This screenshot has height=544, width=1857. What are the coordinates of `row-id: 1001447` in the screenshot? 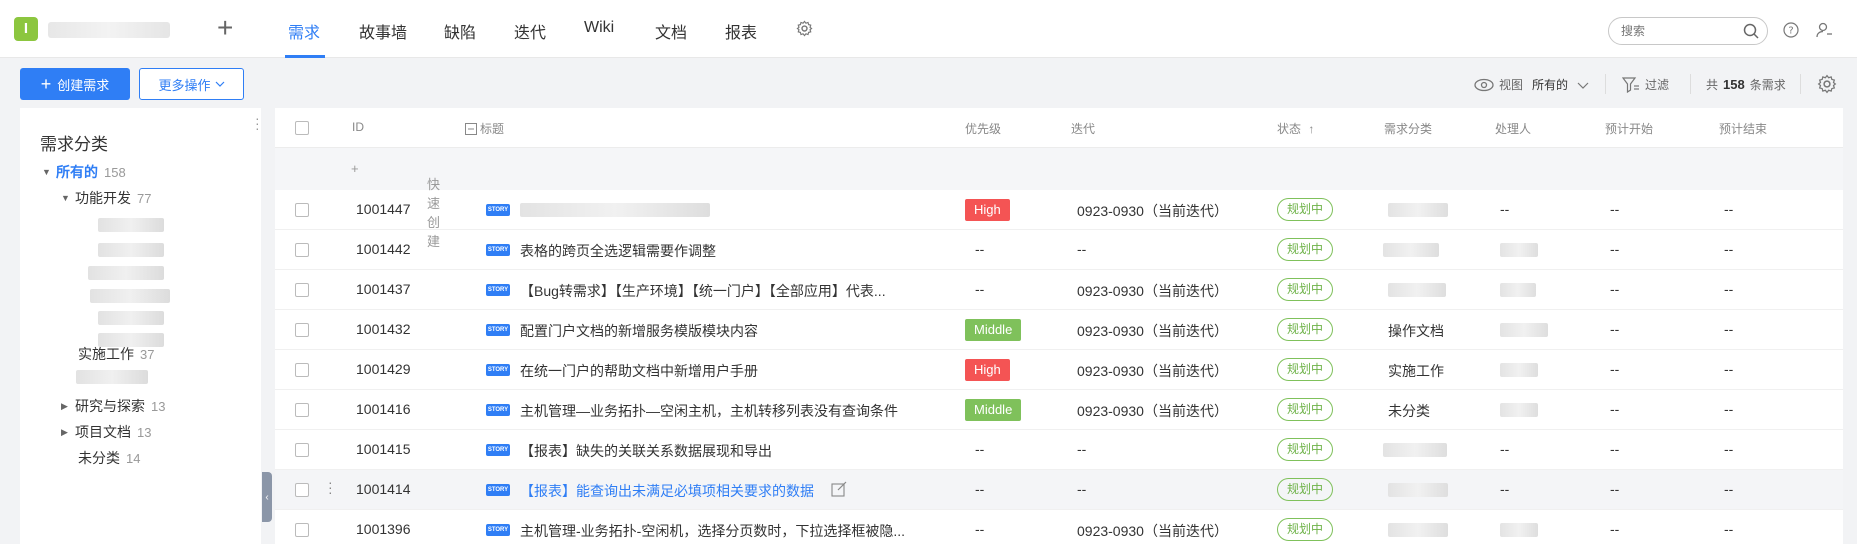 It's located at (383, 209).